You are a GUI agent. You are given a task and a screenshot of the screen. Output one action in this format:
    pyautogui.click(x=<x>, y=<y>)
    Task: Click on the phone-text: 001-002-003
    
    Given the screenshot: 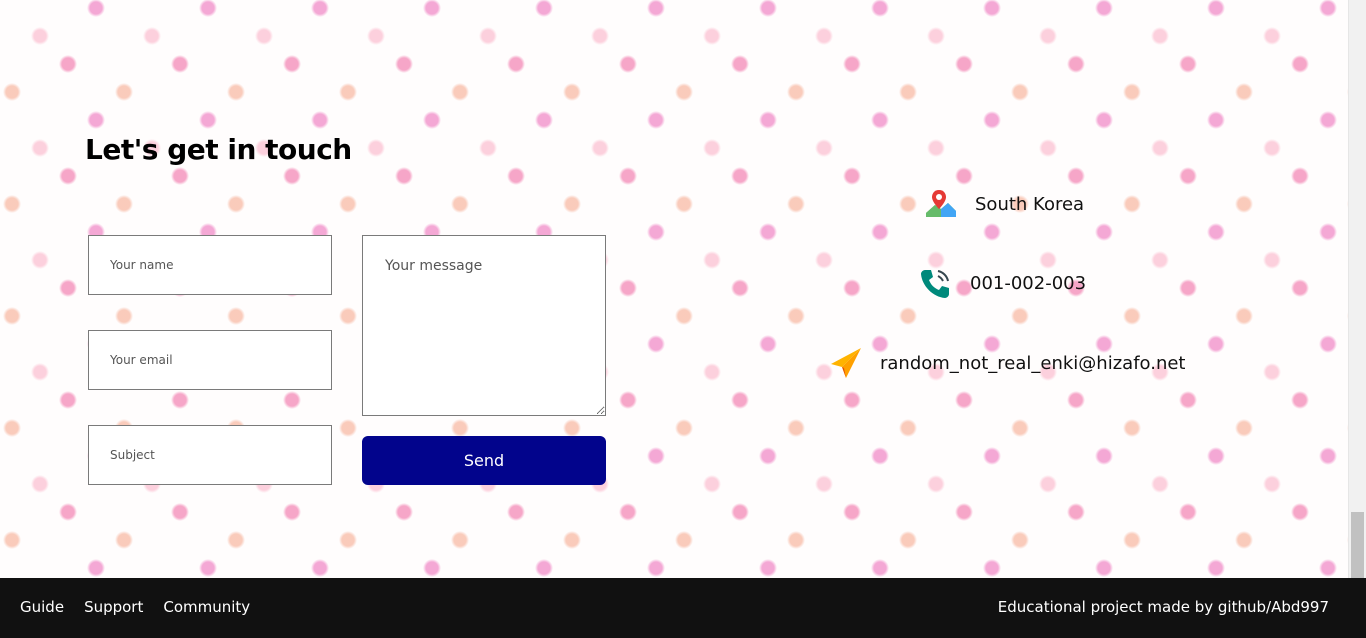 What is the action you would take?
    pyautogui.click(x=1028, y=283)
    